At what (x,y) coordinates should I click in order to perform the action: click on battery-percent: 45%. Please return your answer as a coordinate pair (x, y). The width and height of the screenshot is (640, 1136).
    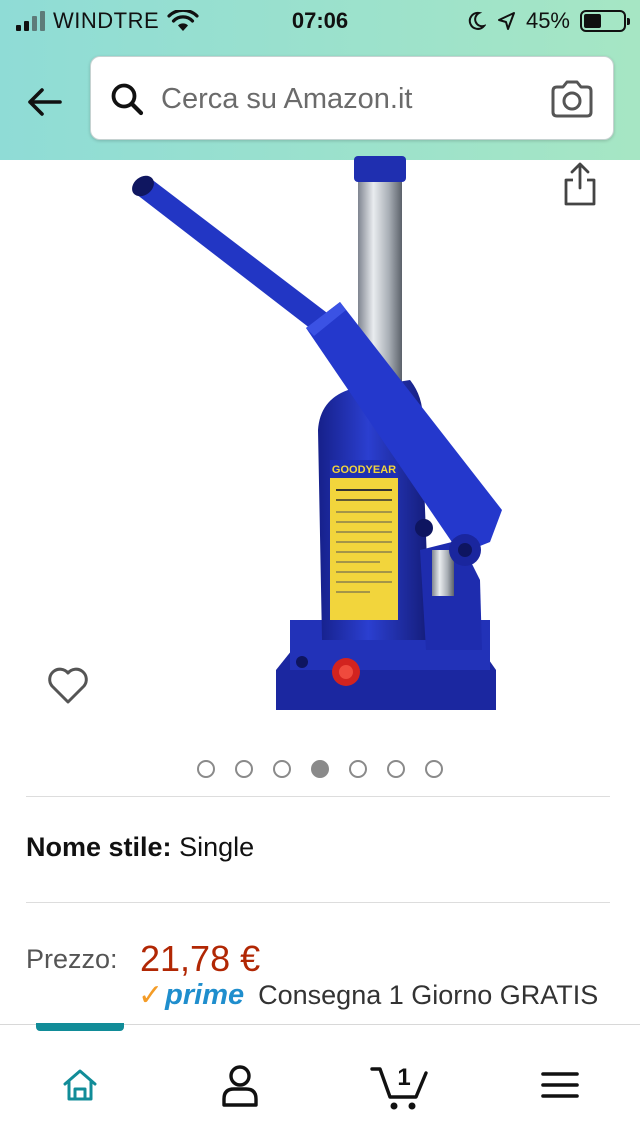
    Looking at the image, I should click on (547, 20).